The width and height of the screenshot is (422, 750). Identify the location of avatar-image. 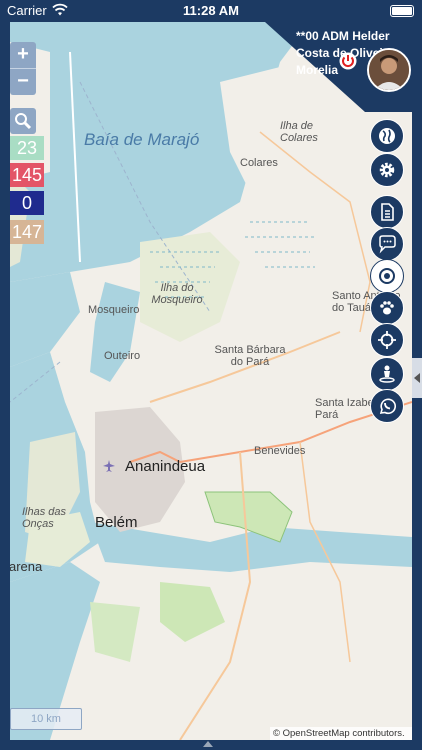
(389, 70).